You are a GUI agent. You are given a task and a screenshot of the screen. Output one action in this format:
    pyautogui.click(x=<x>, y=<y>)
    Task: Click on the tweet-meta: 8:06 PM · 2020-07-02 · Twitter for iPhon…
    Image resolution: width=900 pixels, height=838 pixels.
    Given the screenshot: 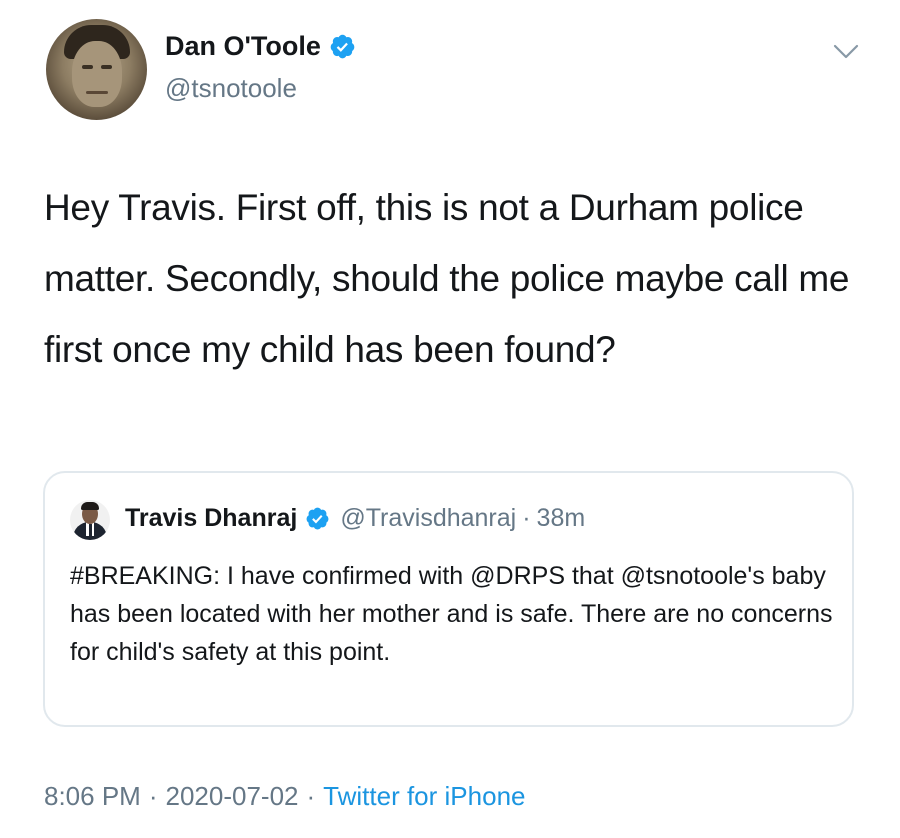 What is the action you would take?
    pyautogui.click(x=284, y=796)
    